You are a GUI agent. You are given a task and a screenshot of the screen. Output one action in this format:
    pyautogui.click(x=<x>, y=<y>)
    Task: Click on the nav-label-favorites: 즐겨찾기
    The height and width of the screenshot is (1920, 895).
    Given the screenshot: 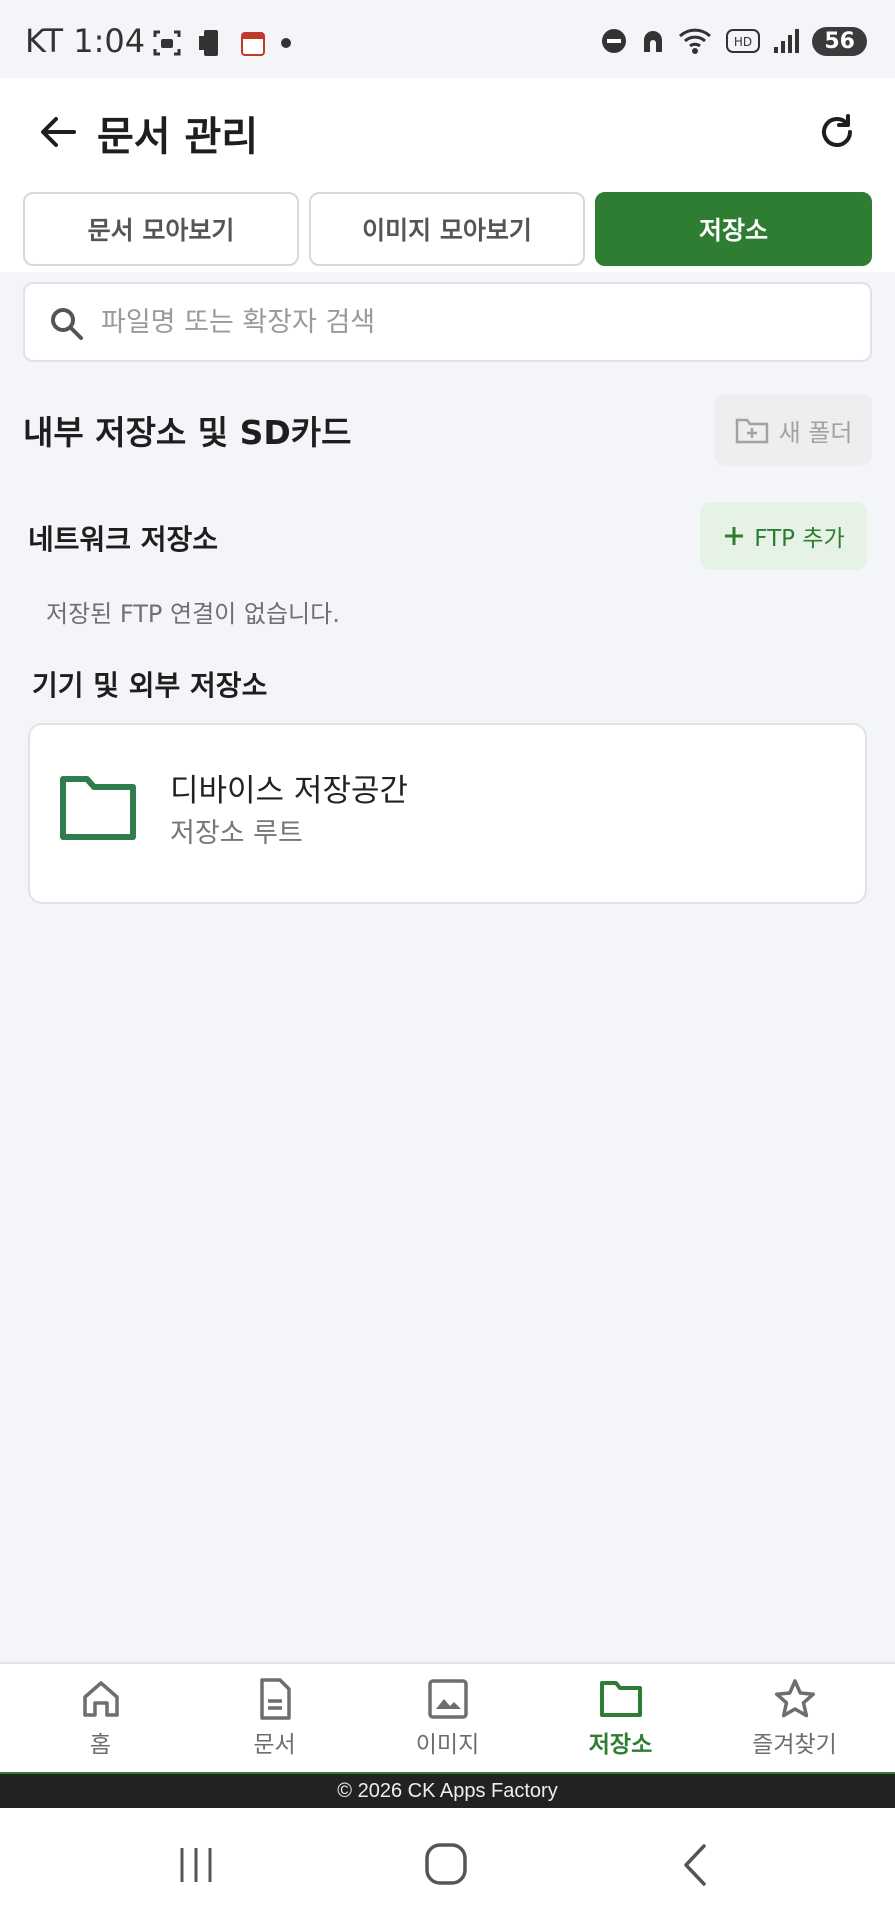 What is the action you would take?
    pyautogui.click(x=794, y=1745)
    